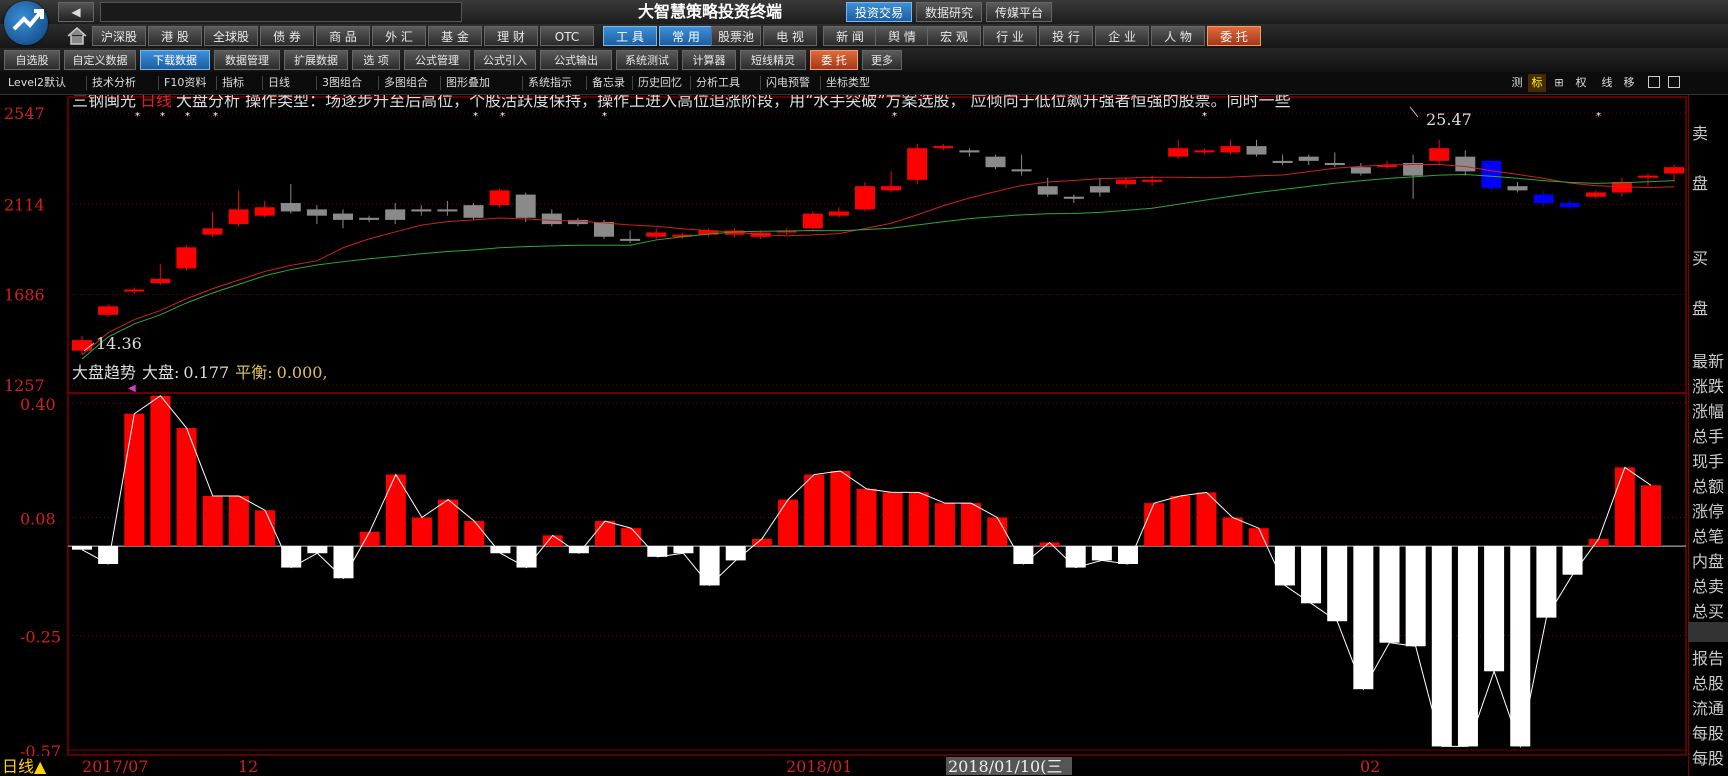 The height and width of the screenshot is (776, 1728). What do you see at coordinates (790, 36) in the screenshot?
I see `tool-tab-3: 电 视` at bounding box center [790, 36].